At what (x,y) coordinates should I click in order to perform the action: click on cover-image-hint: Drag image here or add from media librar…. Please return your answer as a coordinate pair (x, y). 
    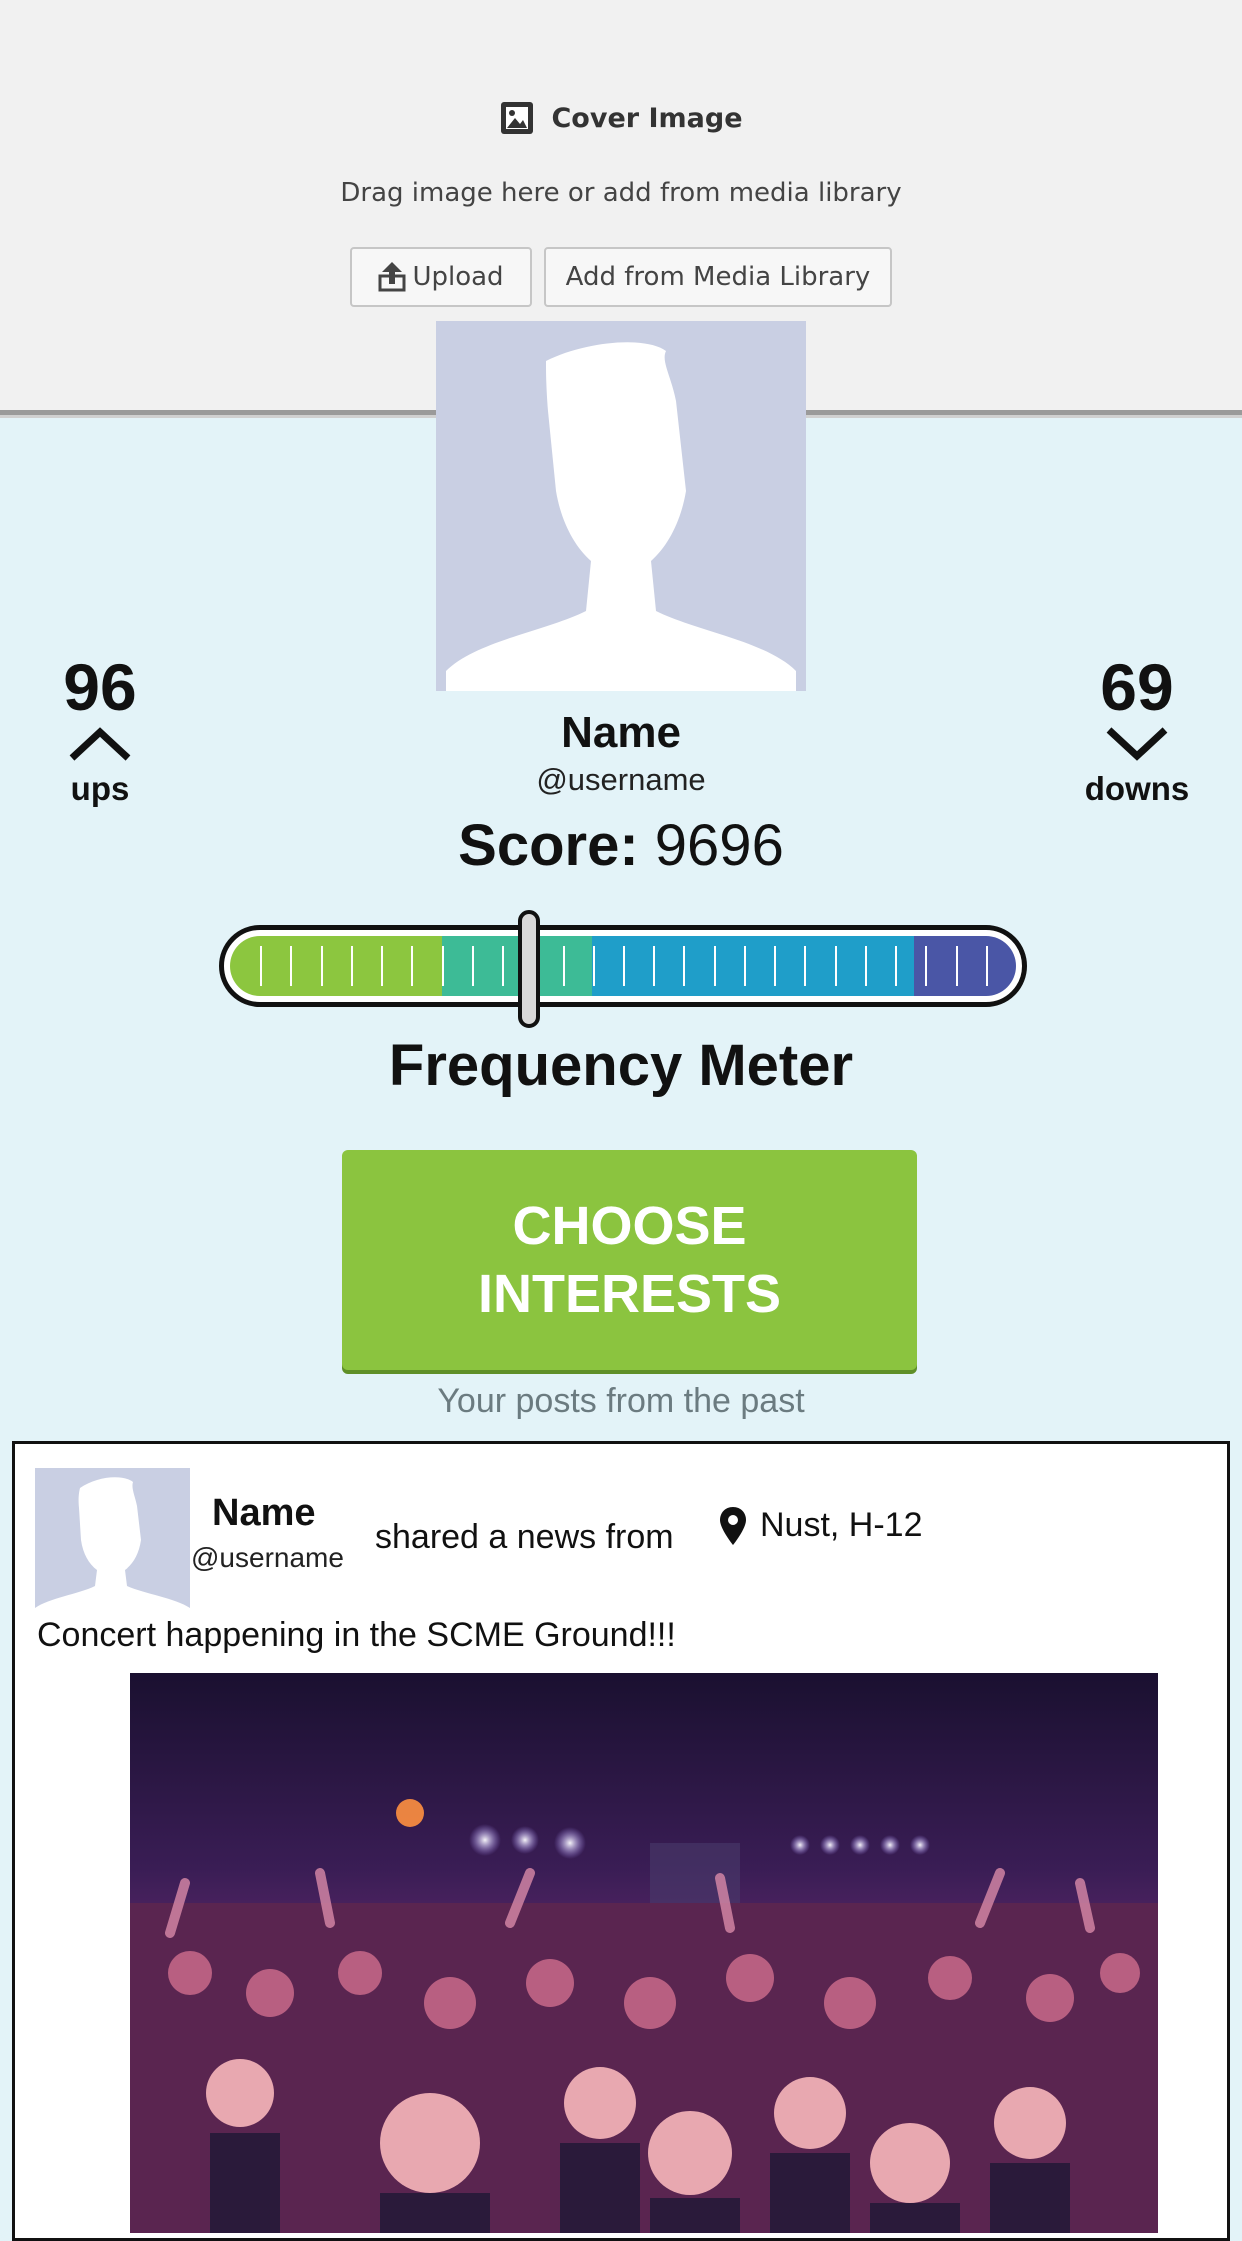
    Looking at the image, I should click on (621, 193).